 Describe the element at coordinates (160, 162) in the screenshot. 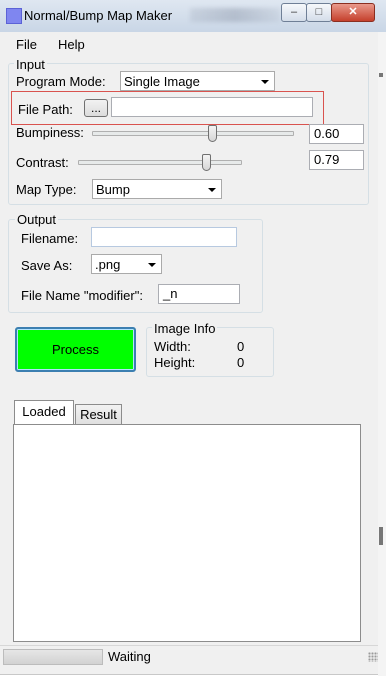

I see `contrast-slider-track` at that location.